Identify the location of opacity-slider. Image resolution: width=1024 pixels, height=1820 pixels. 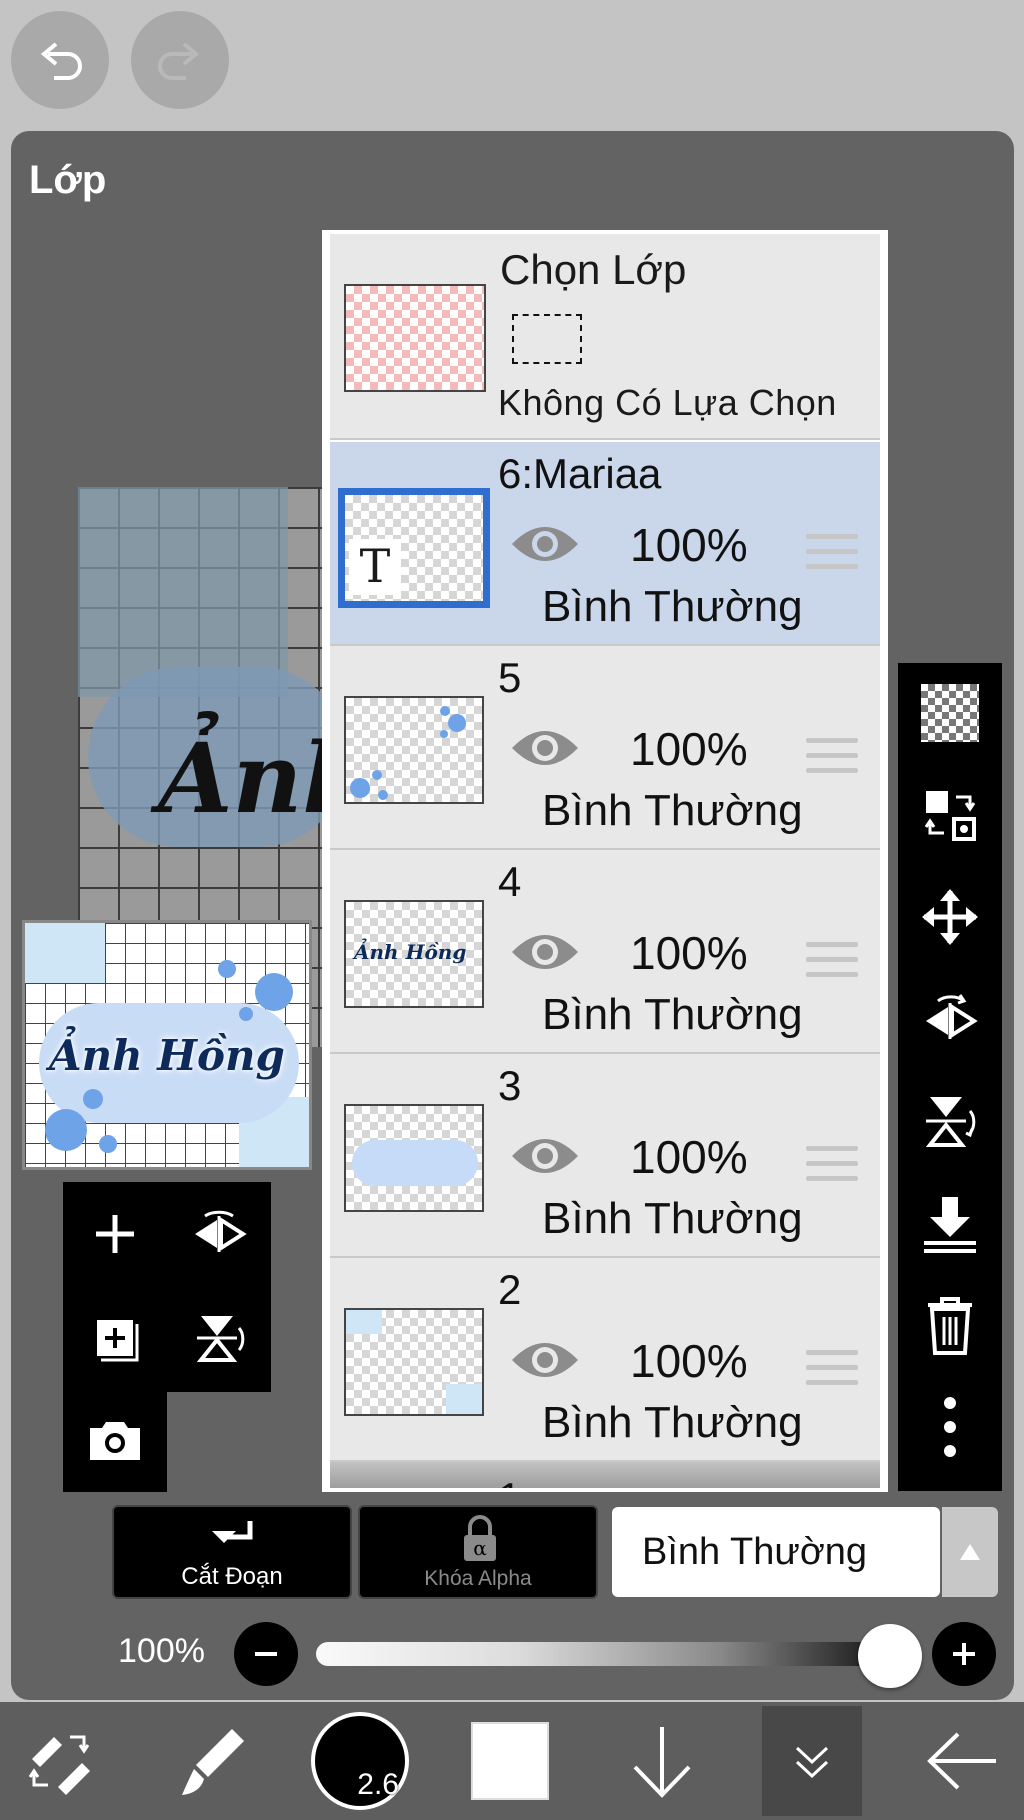
(603, 1654).